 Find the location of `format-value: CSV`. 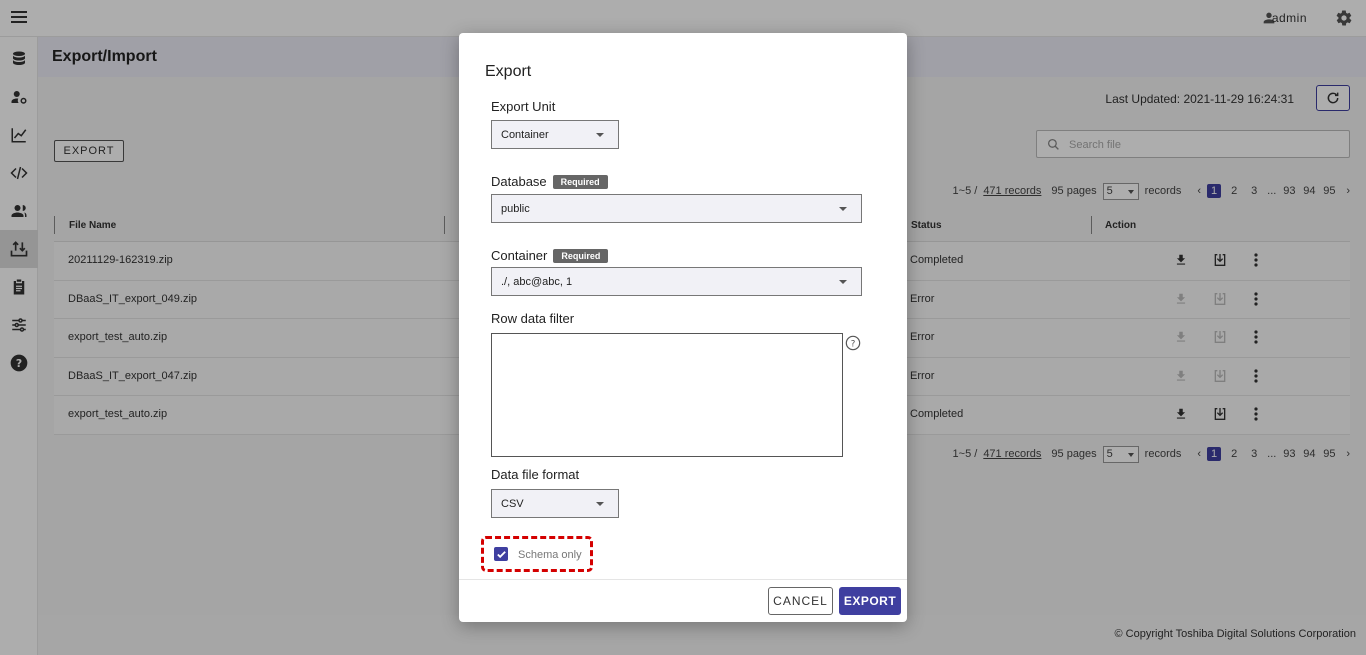

format-value: CSV is located at coordinates (512, 504).